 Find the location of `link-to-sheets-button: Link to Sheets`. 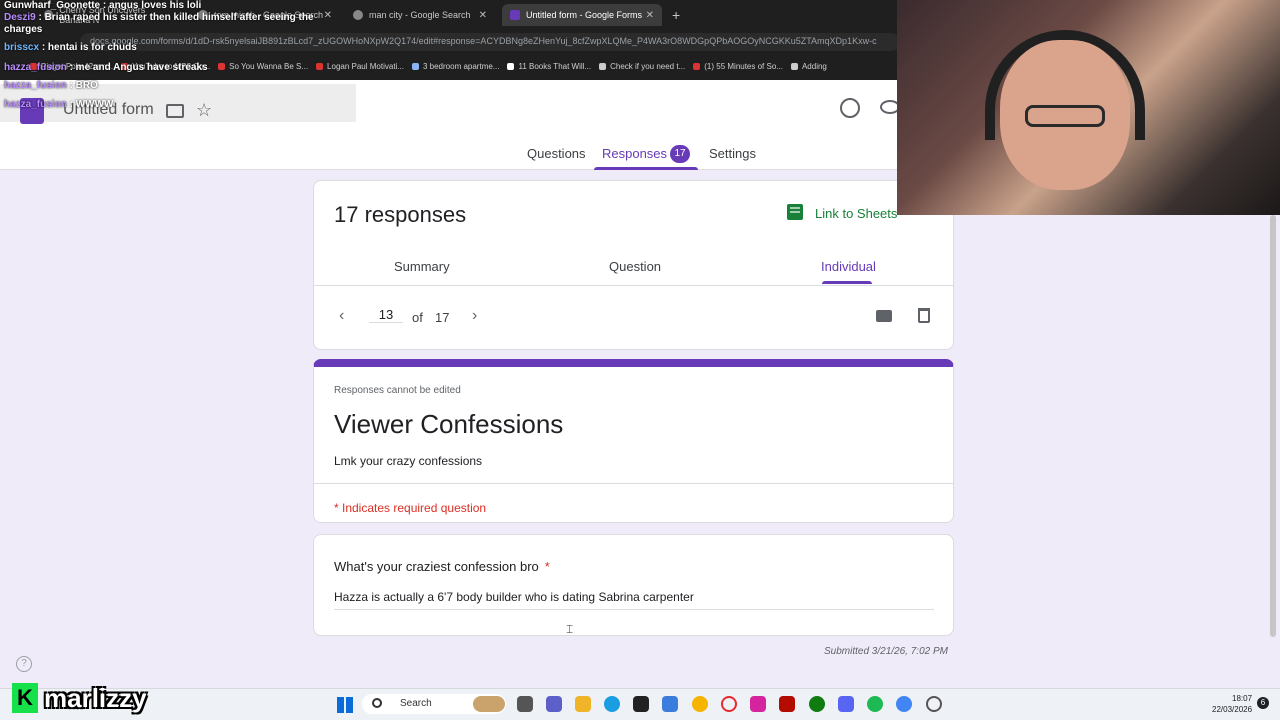

link-to-sheets-button: Link to Sheets is located at coordinates (856, 213).